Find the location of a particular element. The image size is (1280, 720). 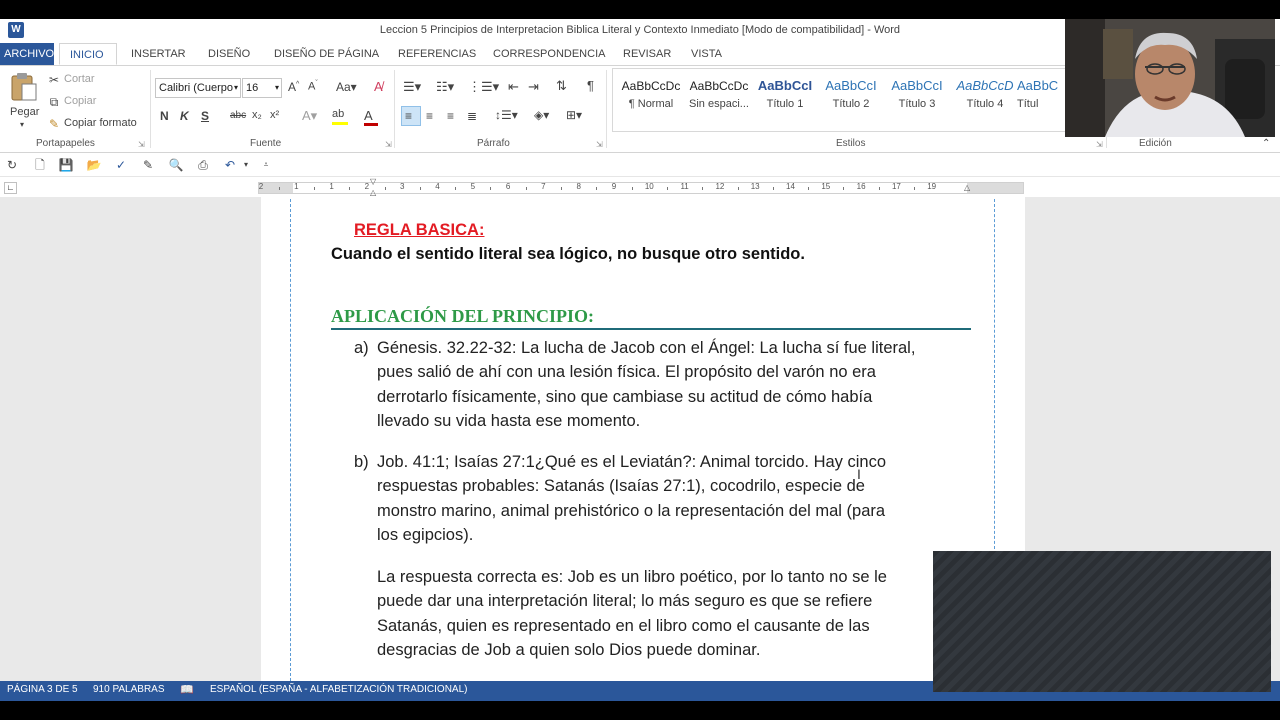

highlight-button: ab is located at coordinates (344, 117).